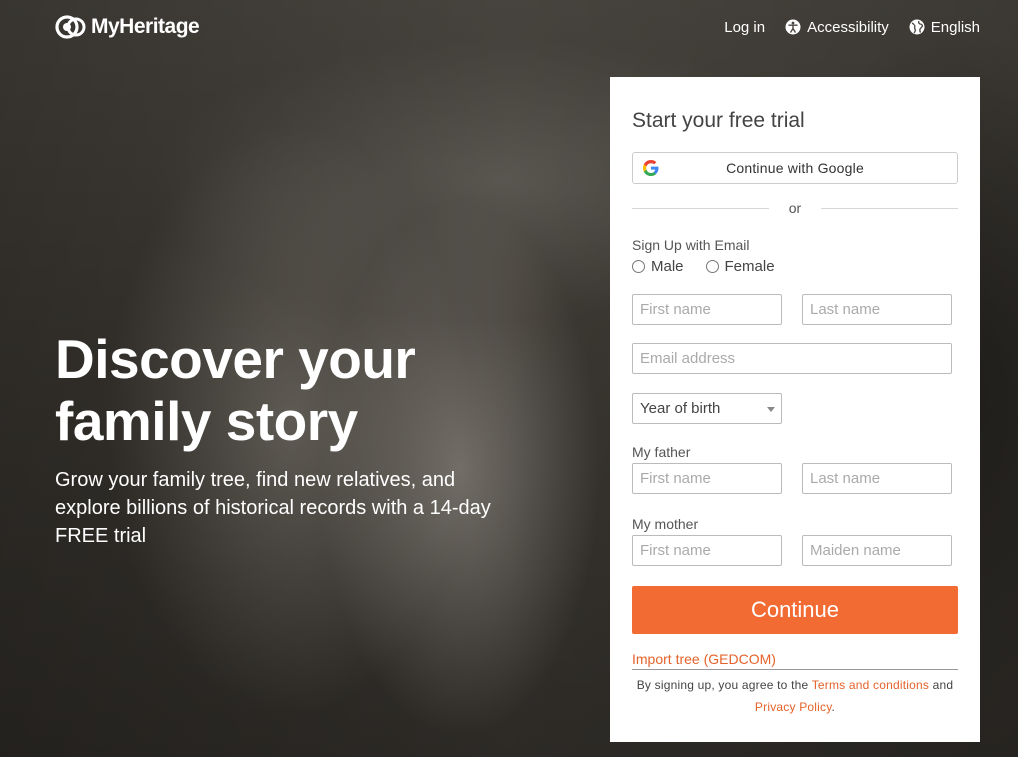  What do you see at coordinates (638, 266) in the screenshot?
I see `male-radio` at bounding box center [638, 266].